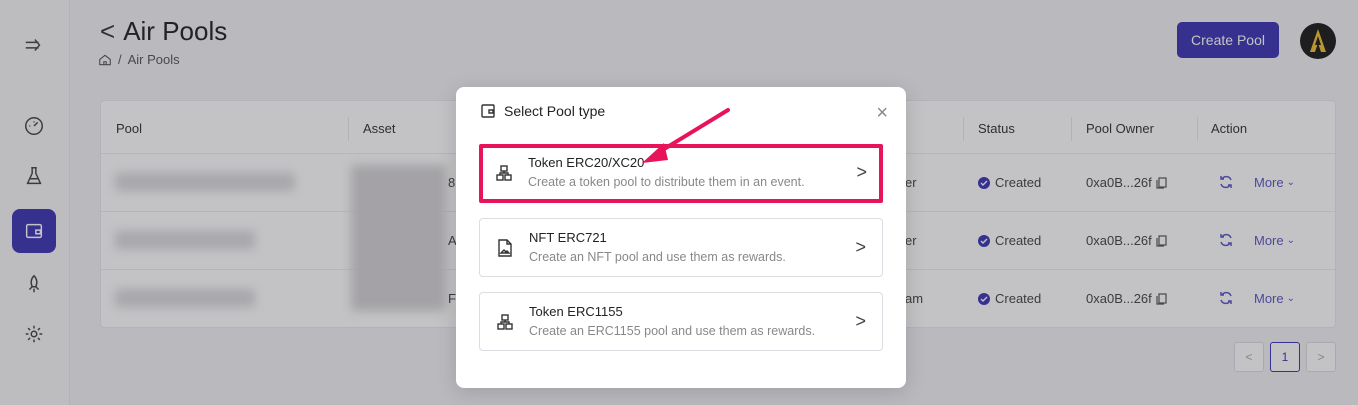 The width and height of the screenshot is (1358, 405). What do you see at coordinates (505, 248) in the screenshot?
I see `nft-image-icon` at bounding box center [505, 248].